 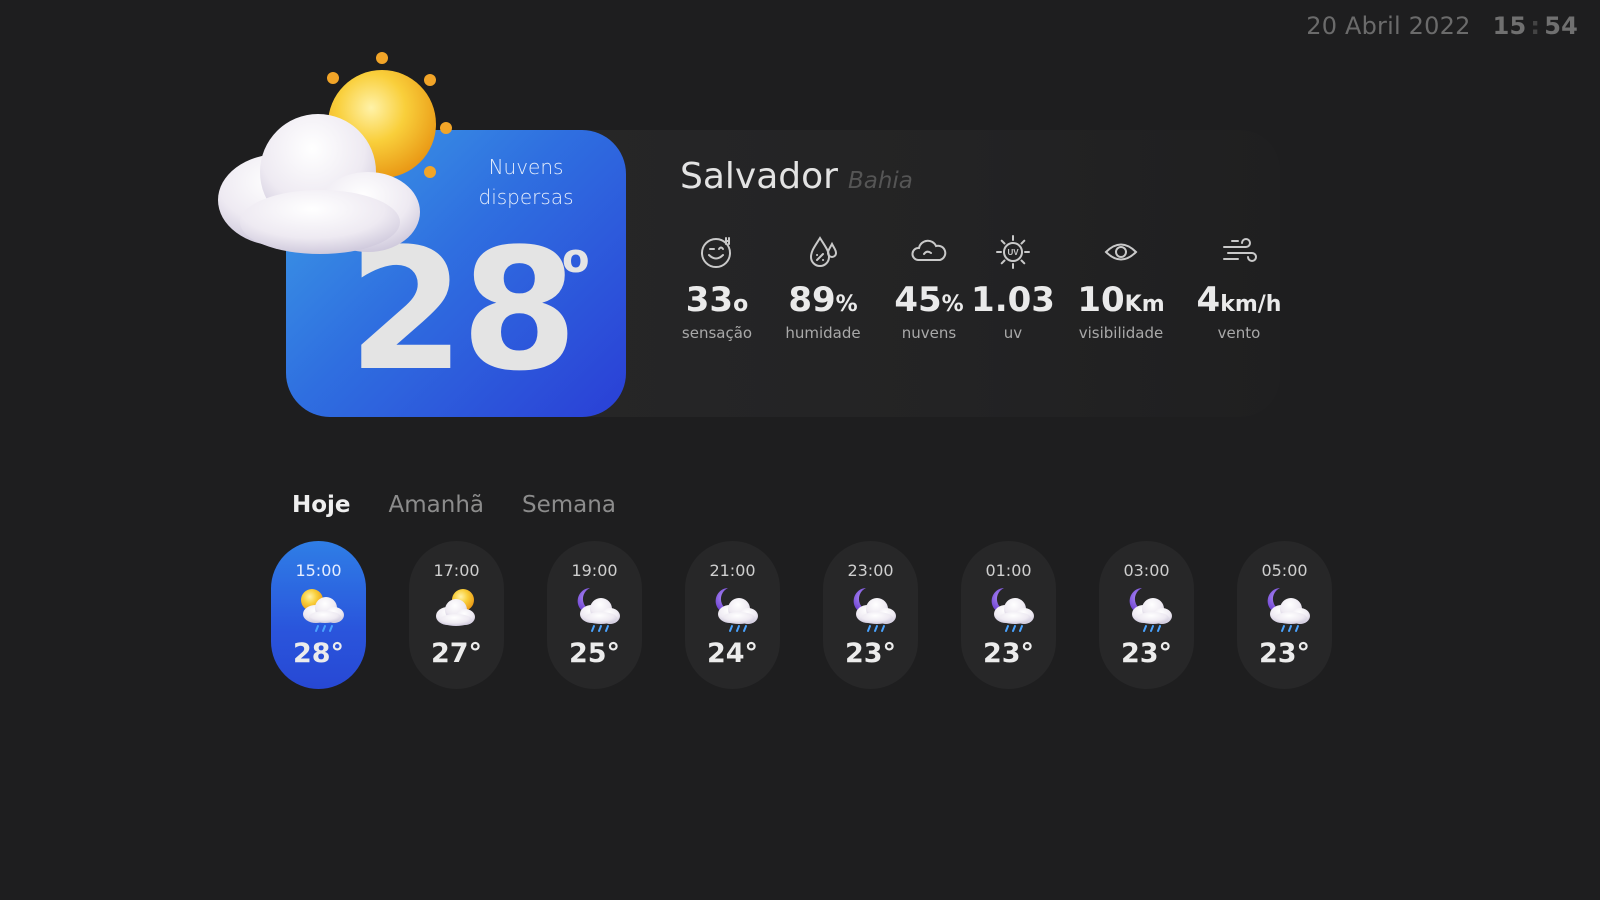 I want to click on uv-sun-icon: UV, so click(x=1013, y=252).